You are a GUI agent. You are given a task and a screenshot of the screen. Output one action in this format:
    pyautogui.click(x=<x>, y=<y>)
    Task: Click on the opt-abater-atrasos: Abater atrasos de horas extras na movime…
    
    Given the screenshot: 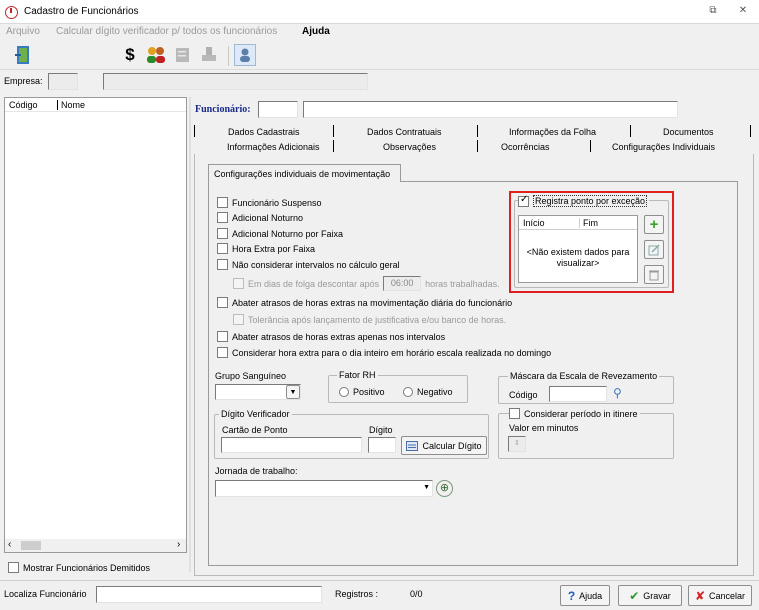 What is the action you would take?
    pyautogui.click(x=364, y=302)
    